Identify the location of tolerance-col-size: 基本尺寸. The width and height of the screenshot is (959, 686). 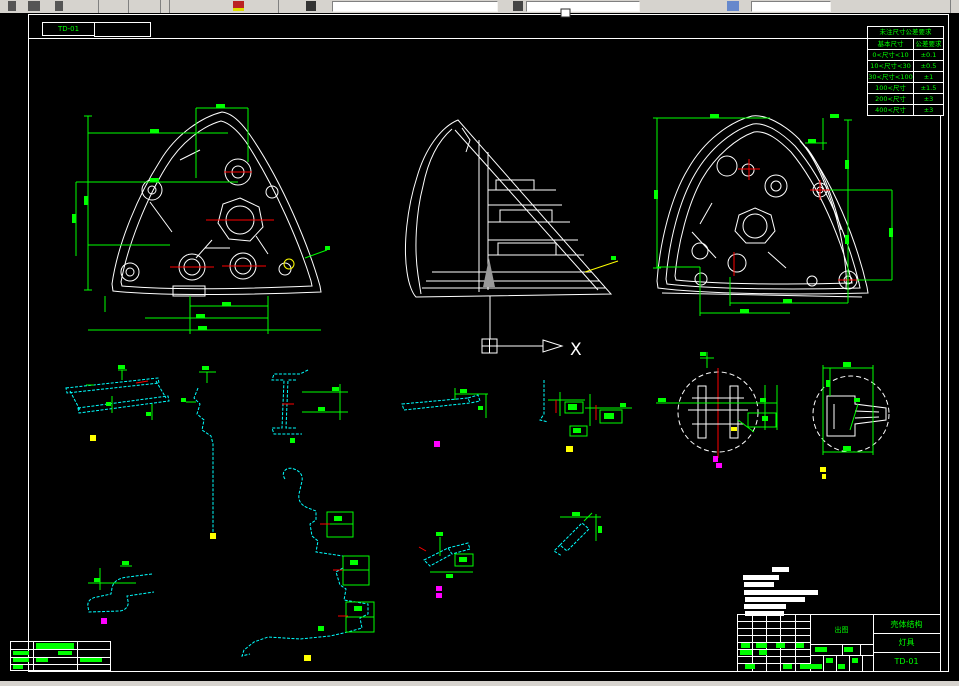
(891, 44).